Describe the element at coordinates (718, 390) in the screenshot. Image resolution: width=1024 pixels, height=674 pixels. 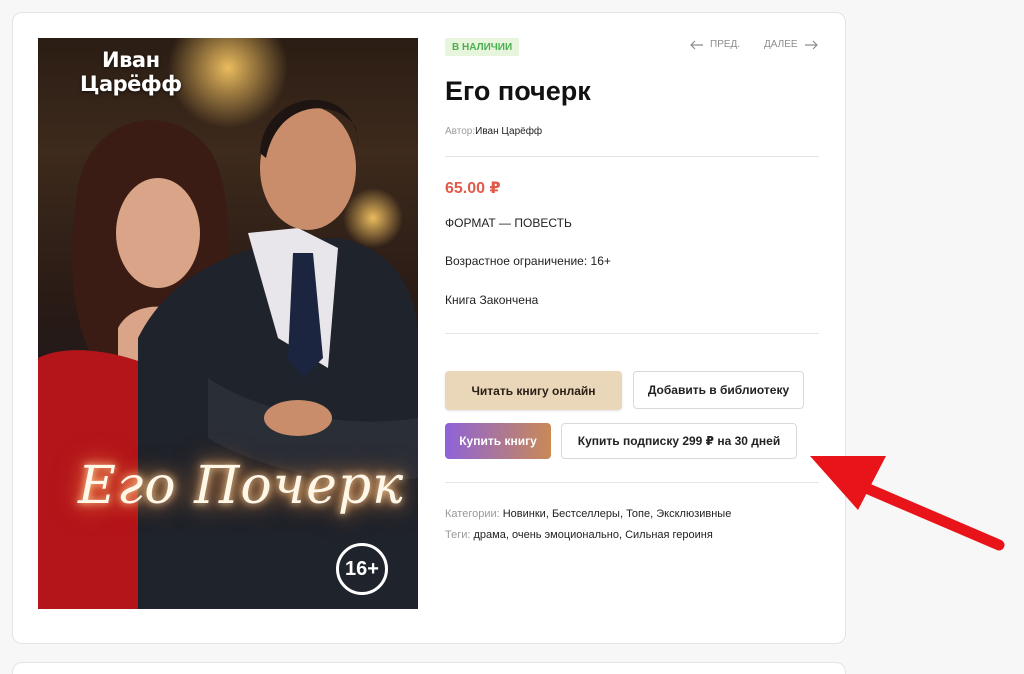
I see `add-to-library-button: Добавить в библиотеку` at that location.